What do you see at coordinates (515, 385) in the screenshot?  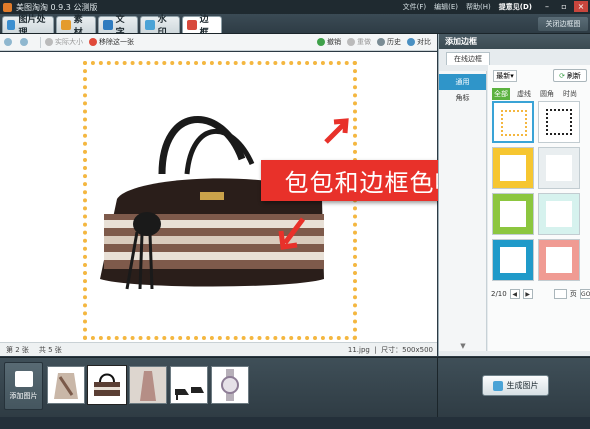 I see `generate-image-button: 生成图片` at bounding box center [515, 385].